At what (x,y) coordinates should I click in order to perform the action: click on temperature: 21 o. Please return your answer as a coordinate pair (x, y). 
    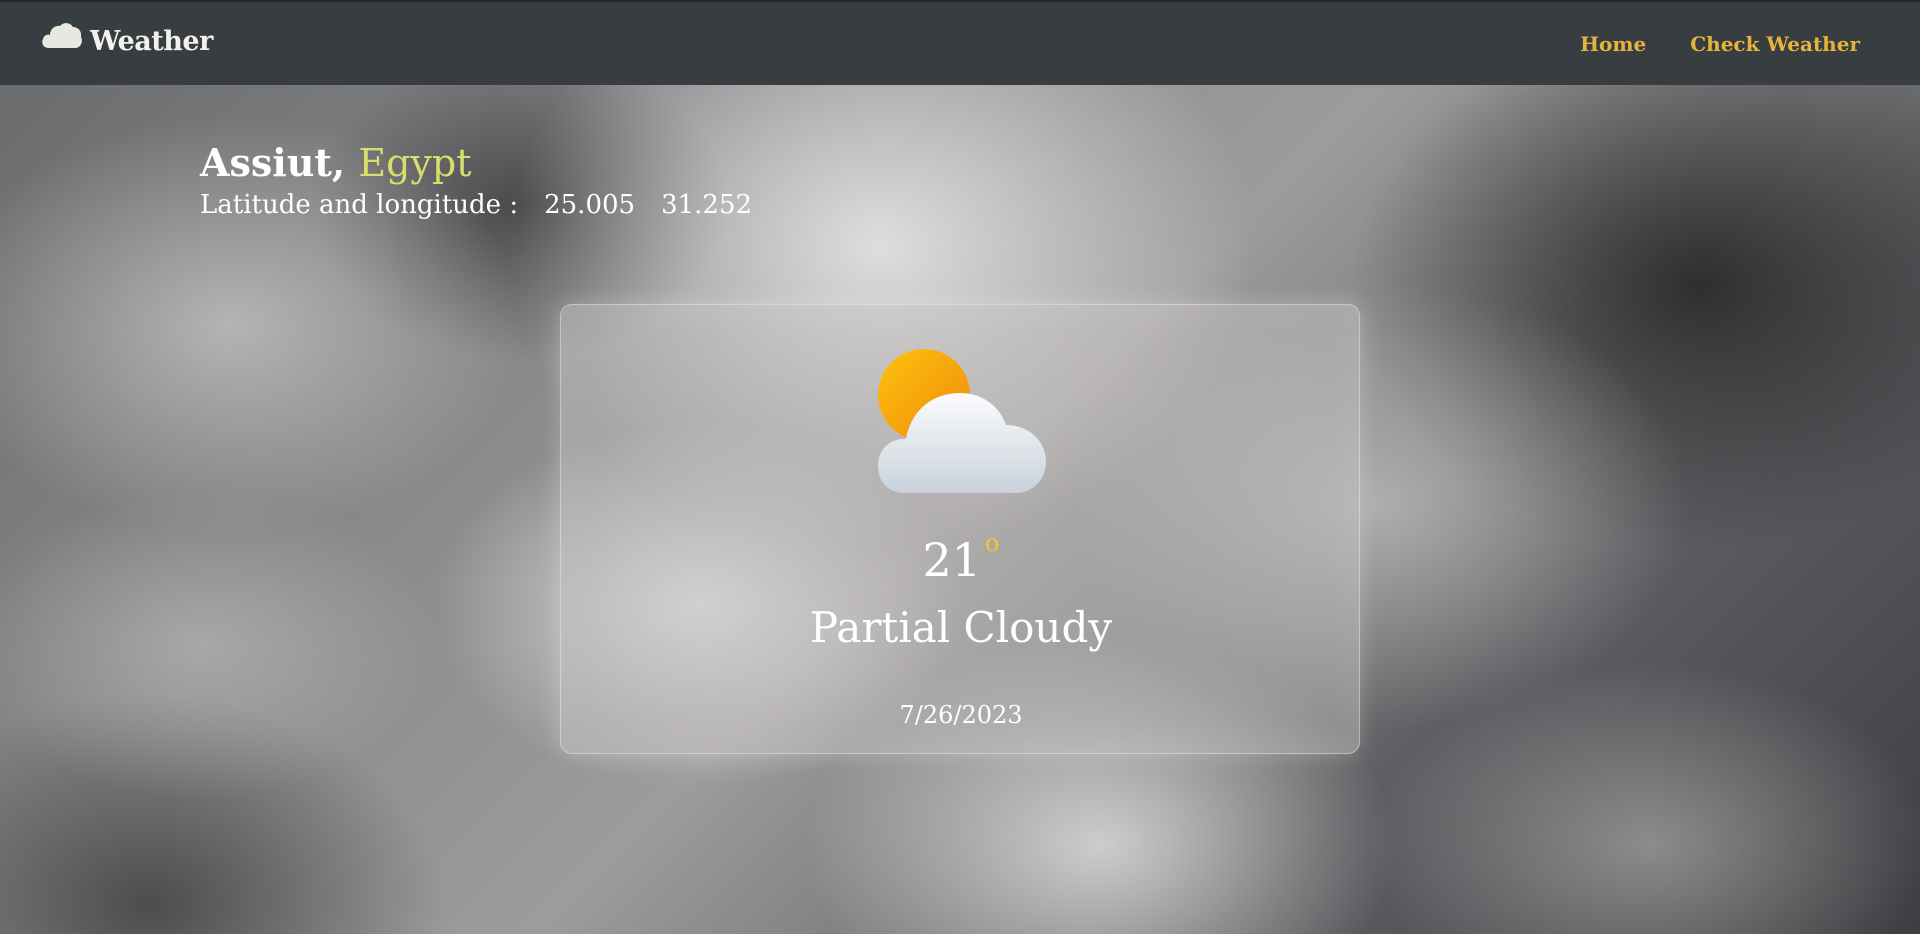
    Looking at the image, I should click on (961, 558).